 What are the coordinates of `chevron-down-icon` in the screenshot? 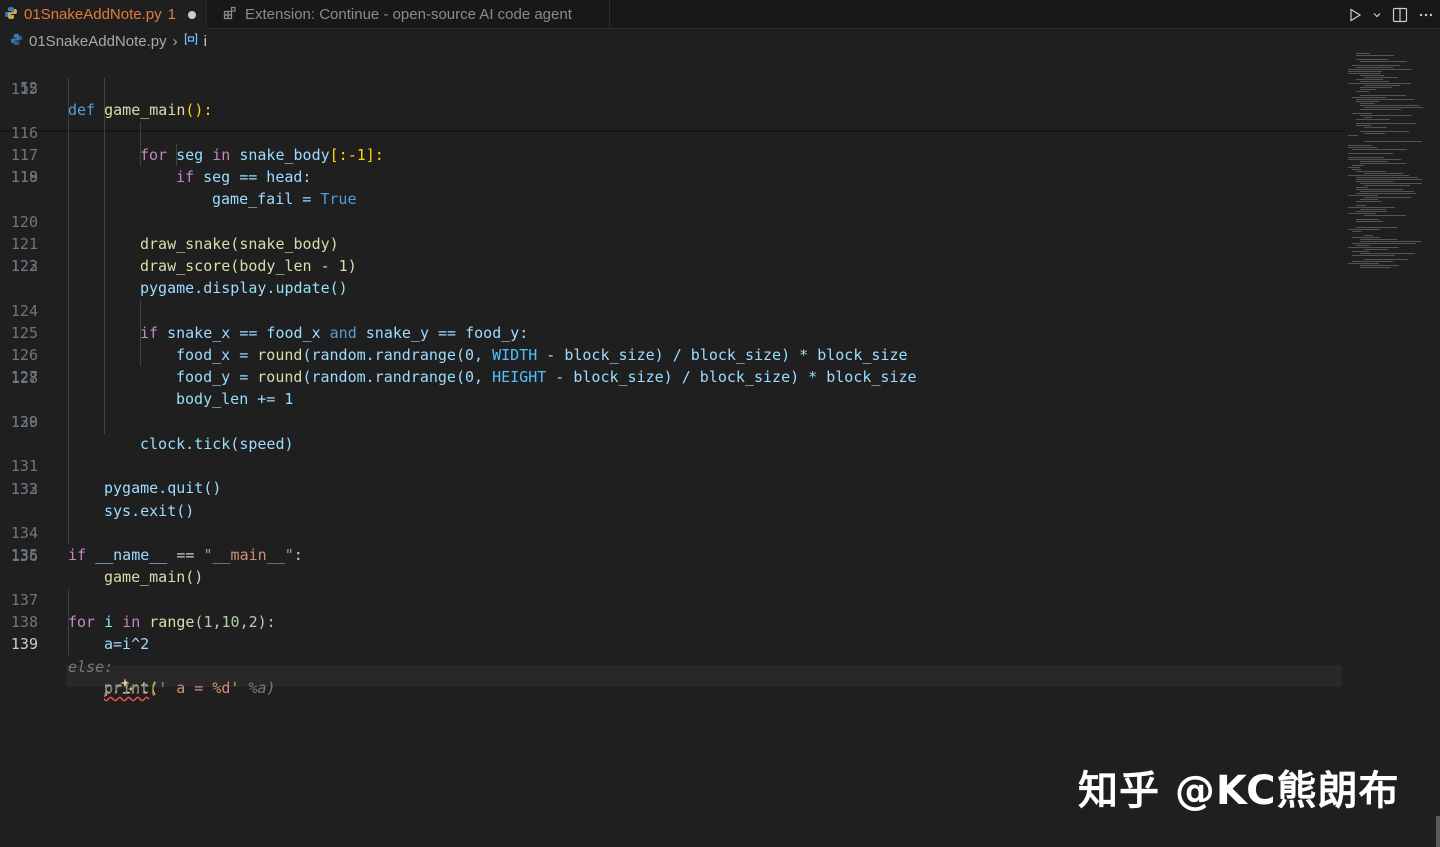 It's located at (1377, 15).